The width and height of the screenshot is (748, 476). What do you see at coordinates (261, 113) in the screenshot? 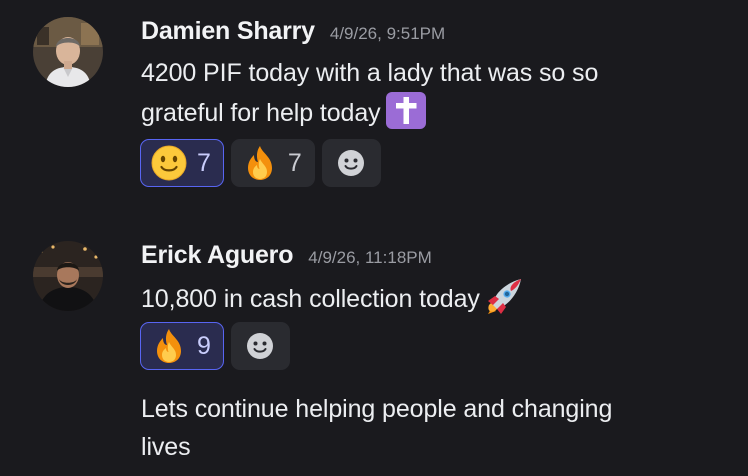
I see `message-line-text: grateful for help today` at bounding box center [261, 113].